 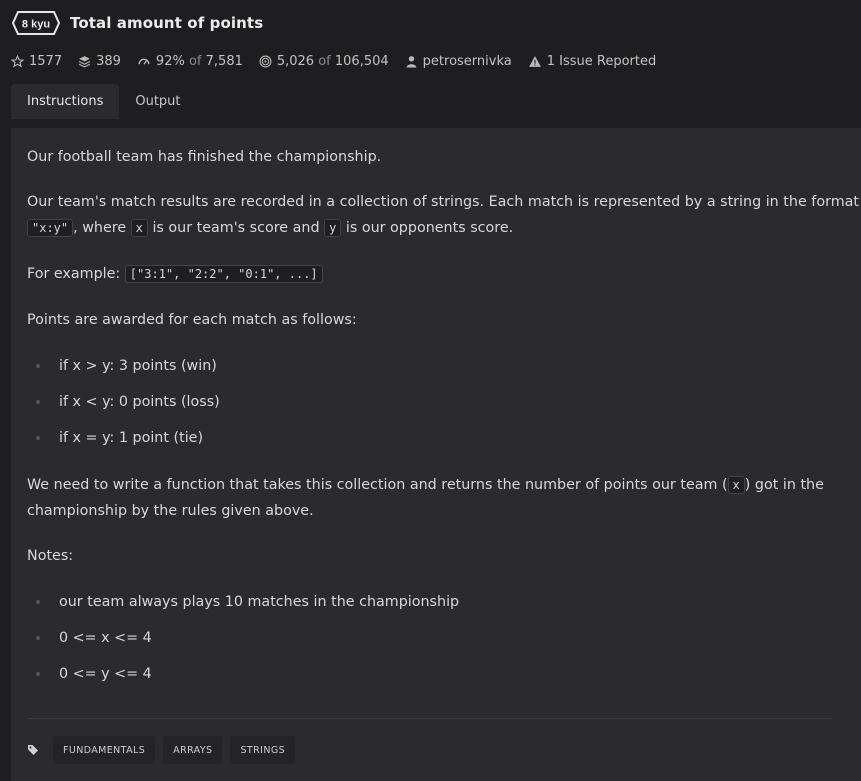 I want to click on tag-list: FUNDAMENTALS ARRAYS STRINGS, so click(x=161, y=750).